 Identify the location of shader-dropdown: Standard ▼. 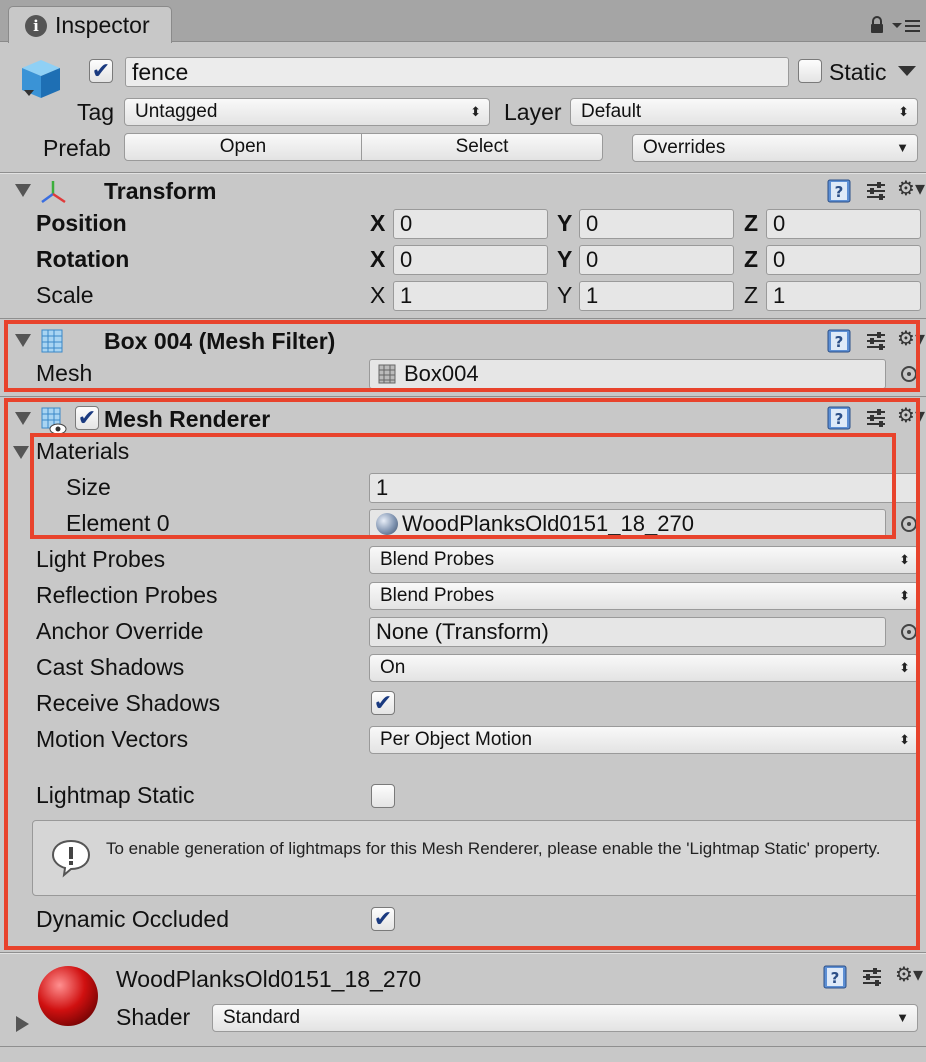
(565, 1018).